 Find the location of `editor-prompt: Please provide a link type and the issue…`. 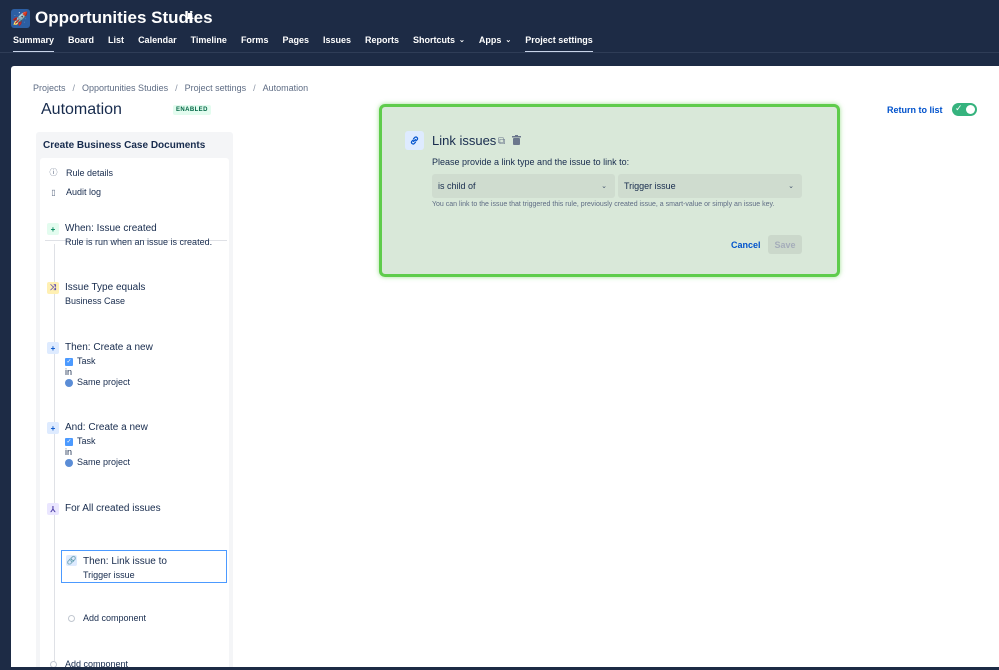

editor-prompt: Please provide a link type and the issue… is located at coordinates (531, 162).